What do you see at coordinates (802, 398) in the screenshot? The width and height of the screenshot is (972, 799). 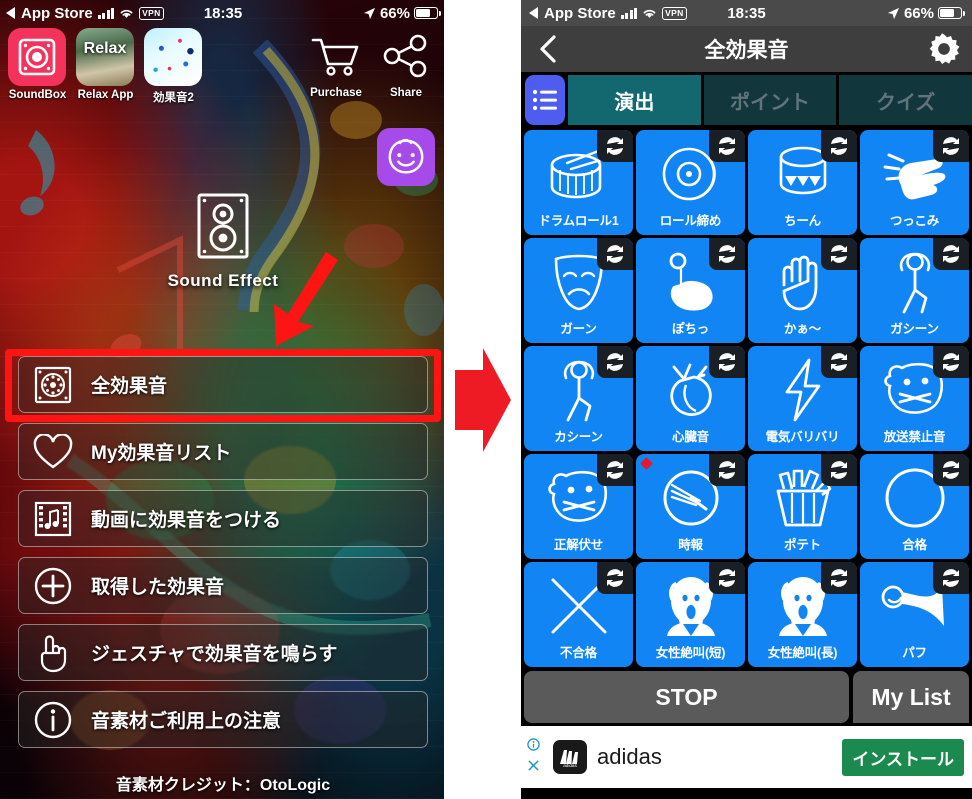 I see `sound-tile: 電気バリバリ` at bounding box center [802, 398].